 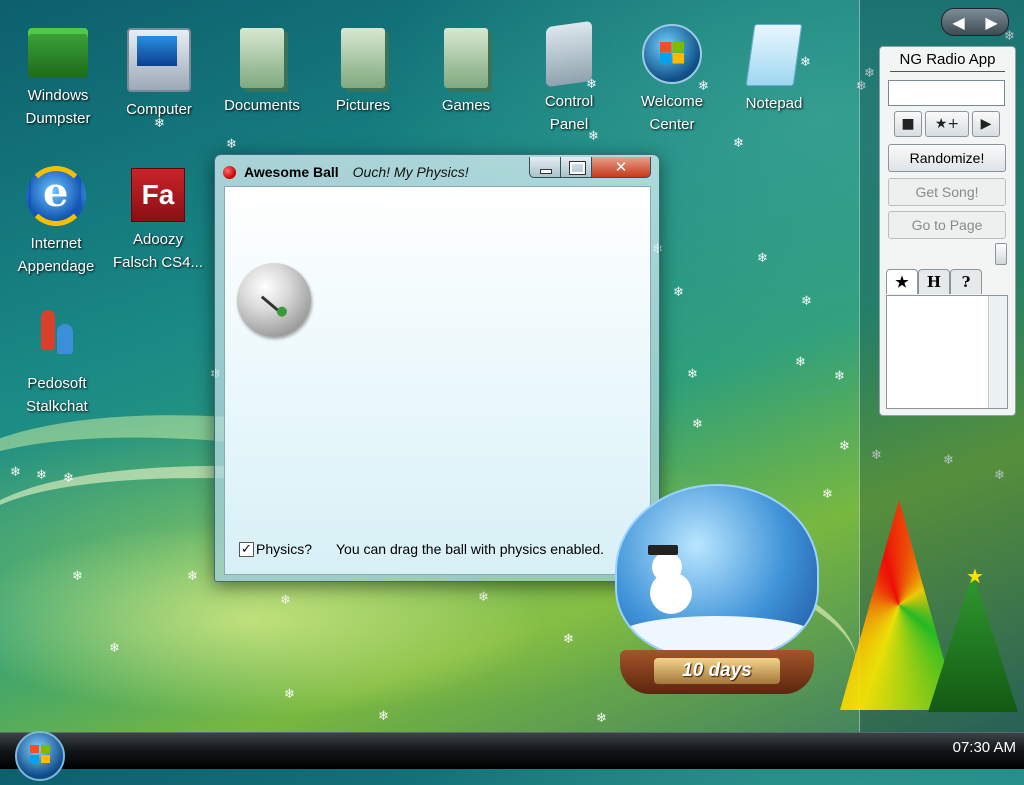 What do you see at coordinates (1001, 254) in the screenshot?
I see `volume-slider` at bounding box center [1001, 254].